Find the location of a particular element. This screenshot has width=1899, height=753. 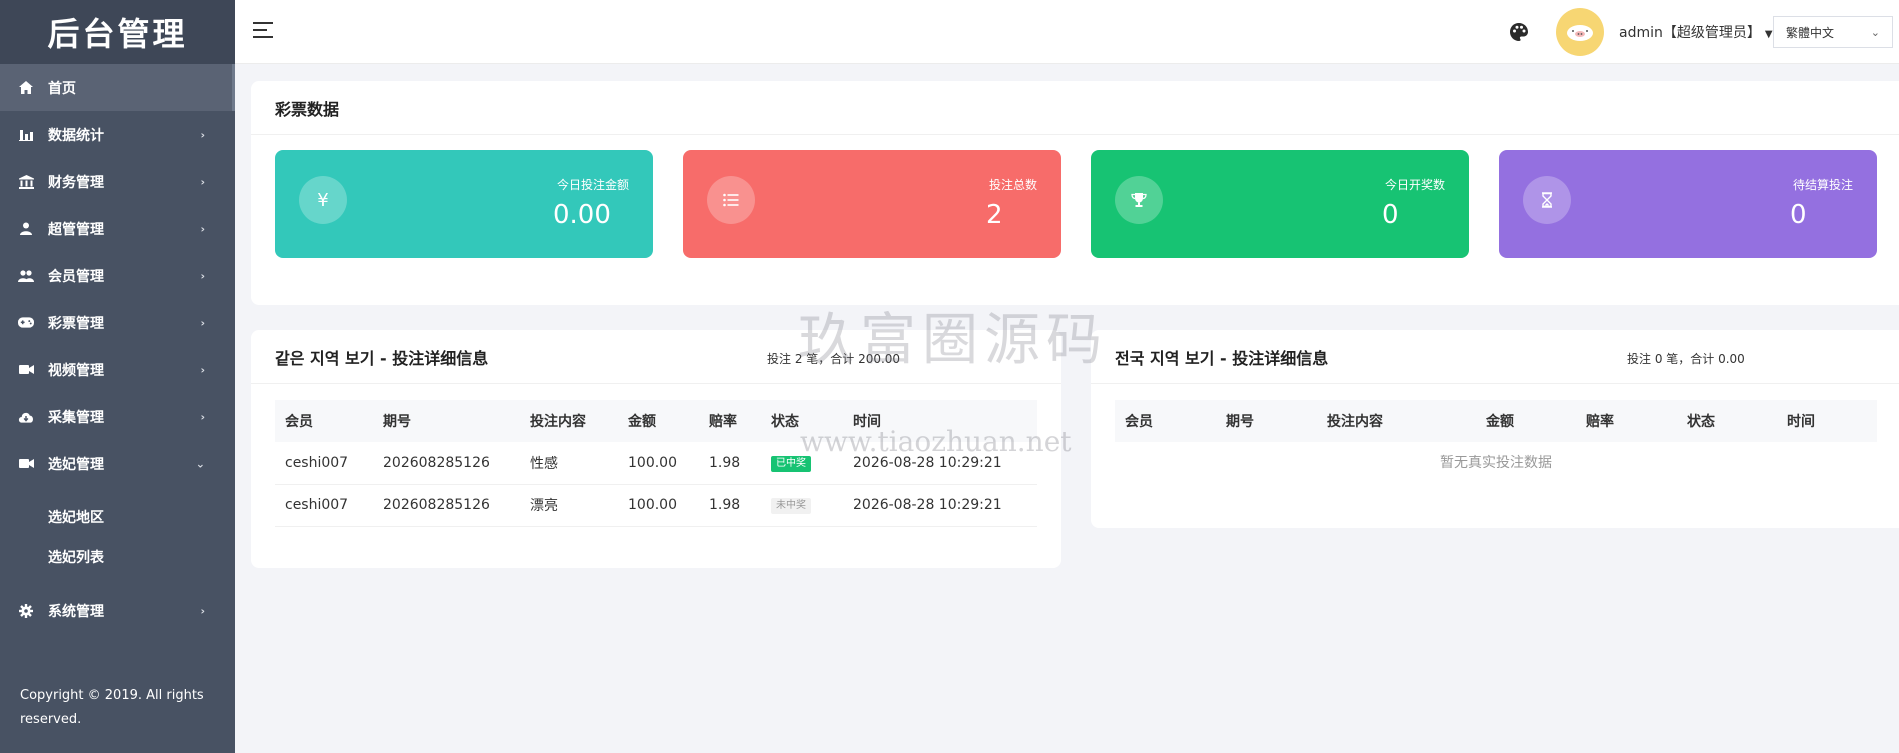

panel-header: 같은 지역 보기 - 投注详细信息 投注 2 笔，合计 200.00 is located at coordinates (656, 357).